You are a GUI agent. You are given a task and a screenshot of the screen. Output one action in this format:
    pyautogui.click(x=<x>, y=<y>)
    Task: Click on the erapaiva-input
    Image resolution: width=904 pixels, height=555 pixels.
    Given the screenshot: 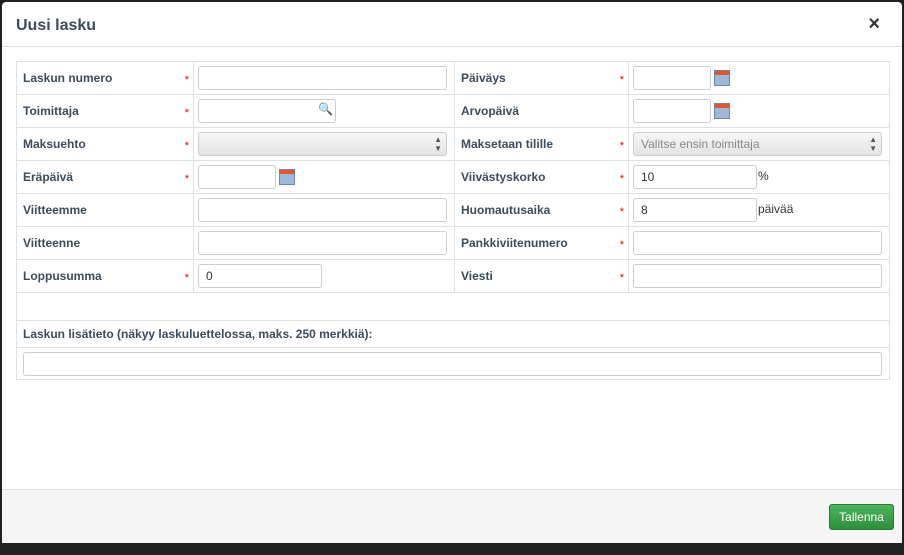 What is the action you would take?
    pyautogui.click(x=237, y=177)
    